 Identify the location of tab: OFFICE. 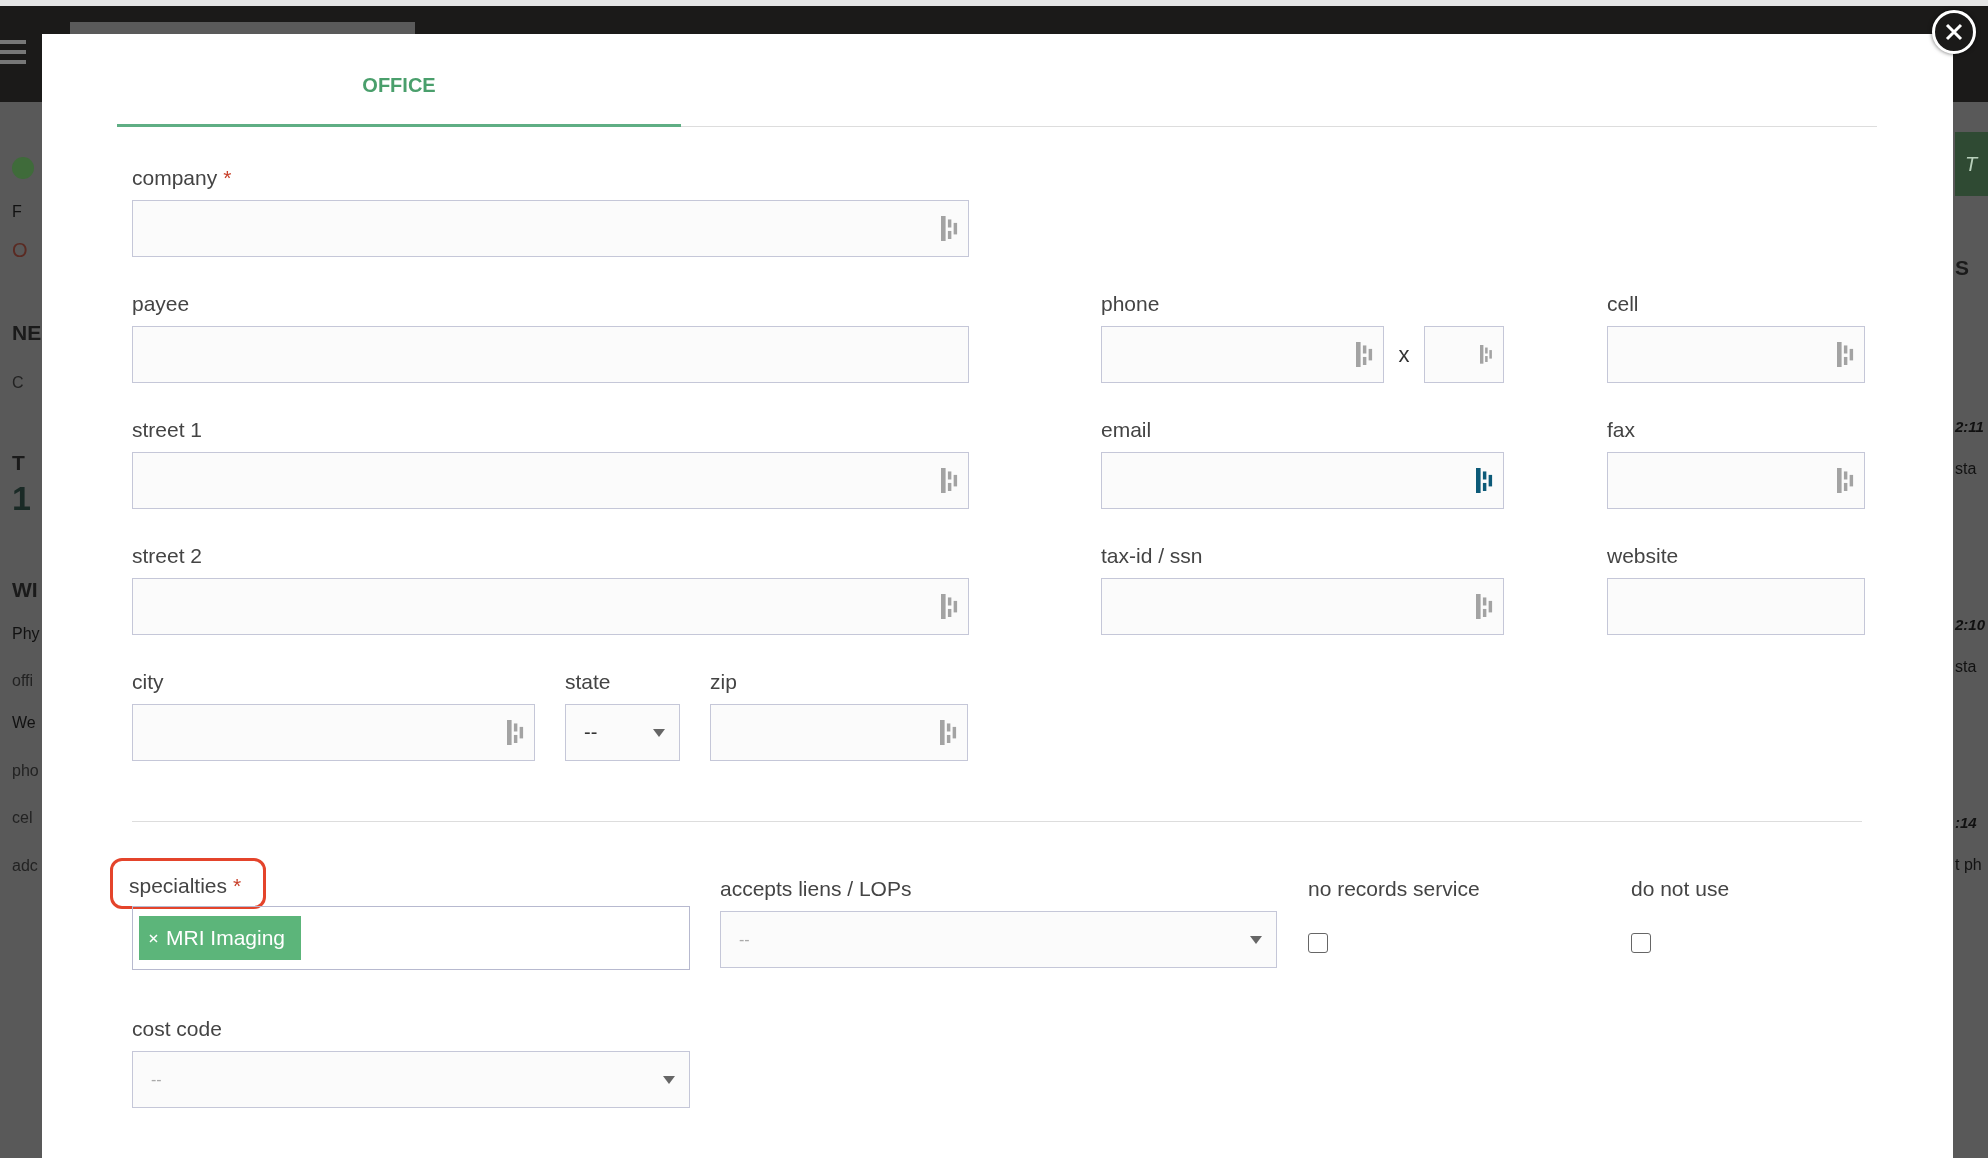
(399, 80).